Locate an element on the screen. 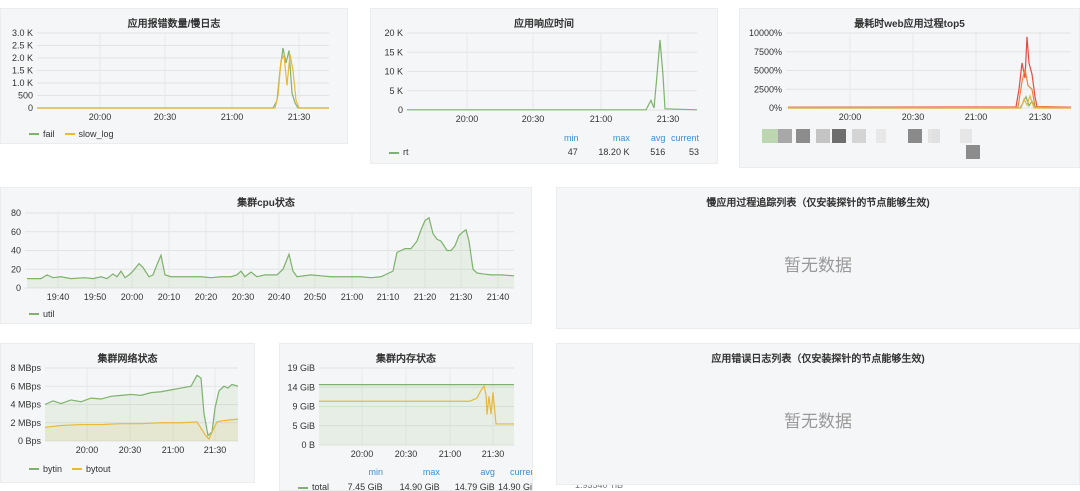 The image size is (1080, 491). panel-slow-process-list: 慢应用过程追踪列表（仅安装探针的节点能够生效) 暂无数据 is located at coordinates (818, 258).